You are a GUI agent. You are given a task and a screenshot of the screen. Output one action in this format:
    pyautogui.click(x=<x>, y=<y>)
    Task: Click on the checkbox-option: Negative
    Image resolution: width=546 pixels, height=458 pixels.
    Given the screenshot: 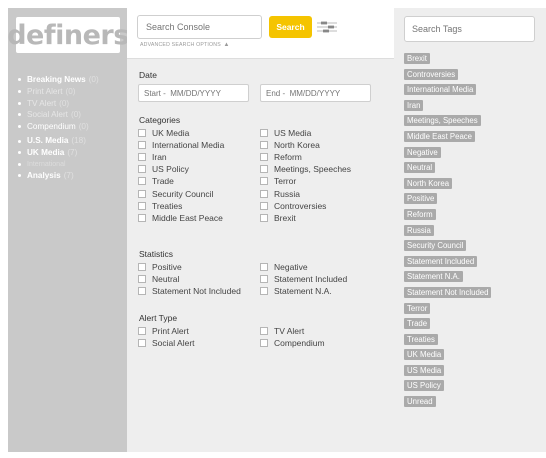 What is the action you would take?
    pyautogui.click(x=284, y=266)
    